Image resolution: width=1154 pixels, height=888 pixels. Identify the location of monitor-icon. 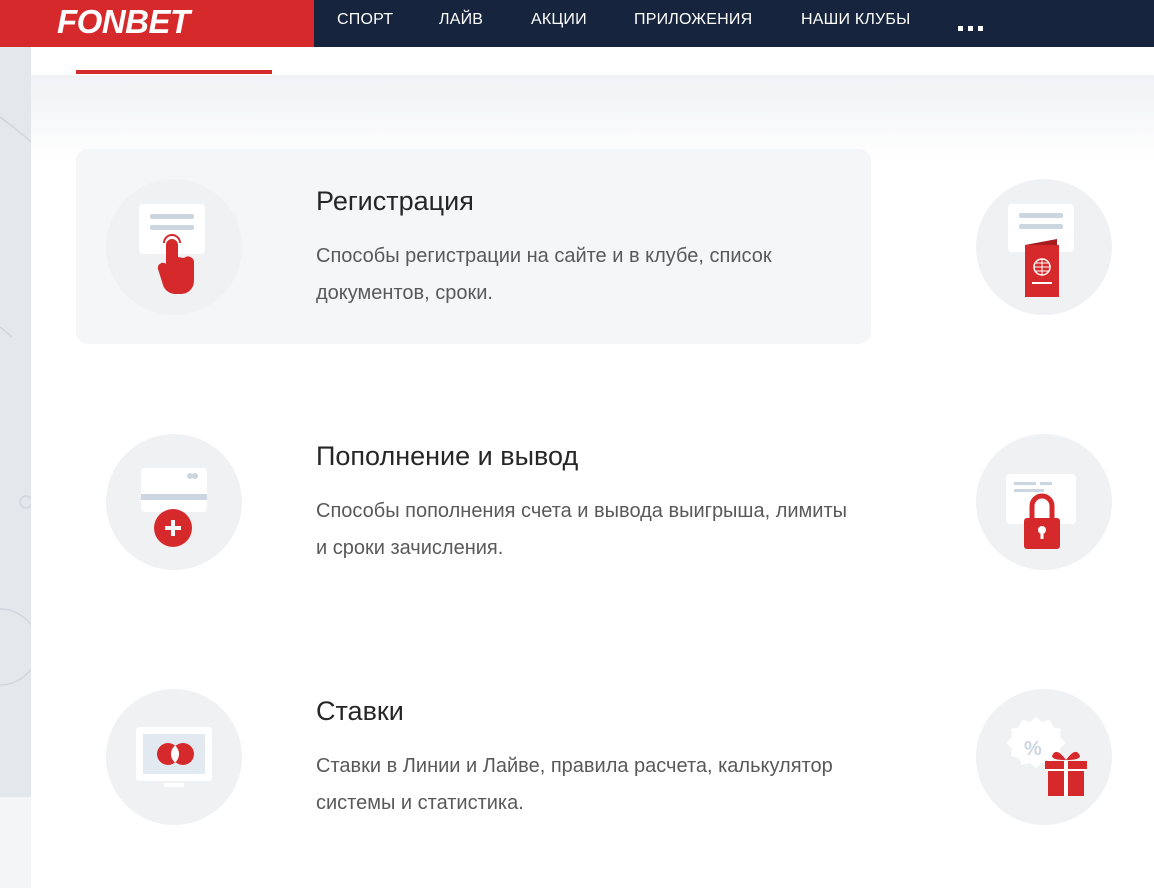
(174, 757).